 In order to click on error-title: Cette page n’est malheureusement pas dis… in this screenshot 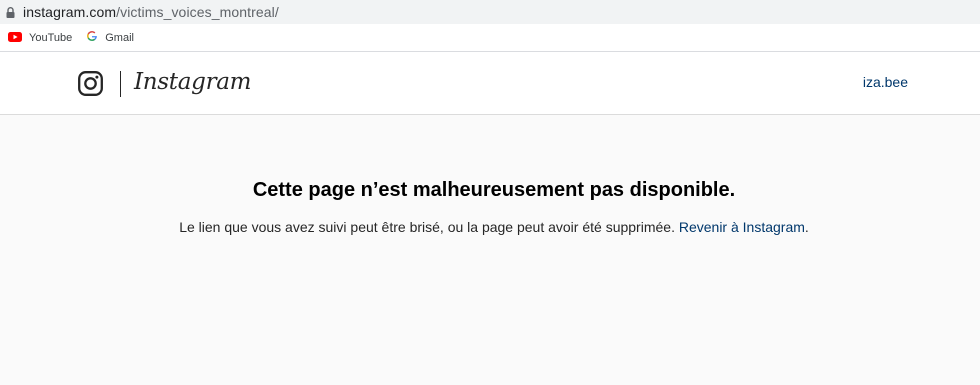, I will do `click(494, 190)`.